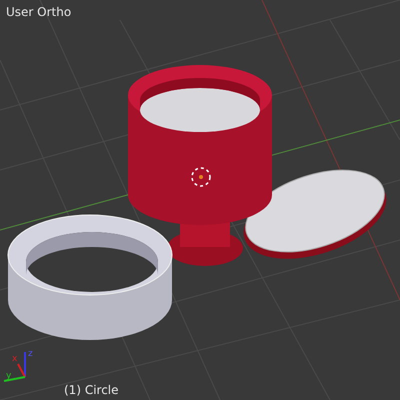 This screenshot has height=400, width=400. I want to click on axis-label: y, so click(9, 376).